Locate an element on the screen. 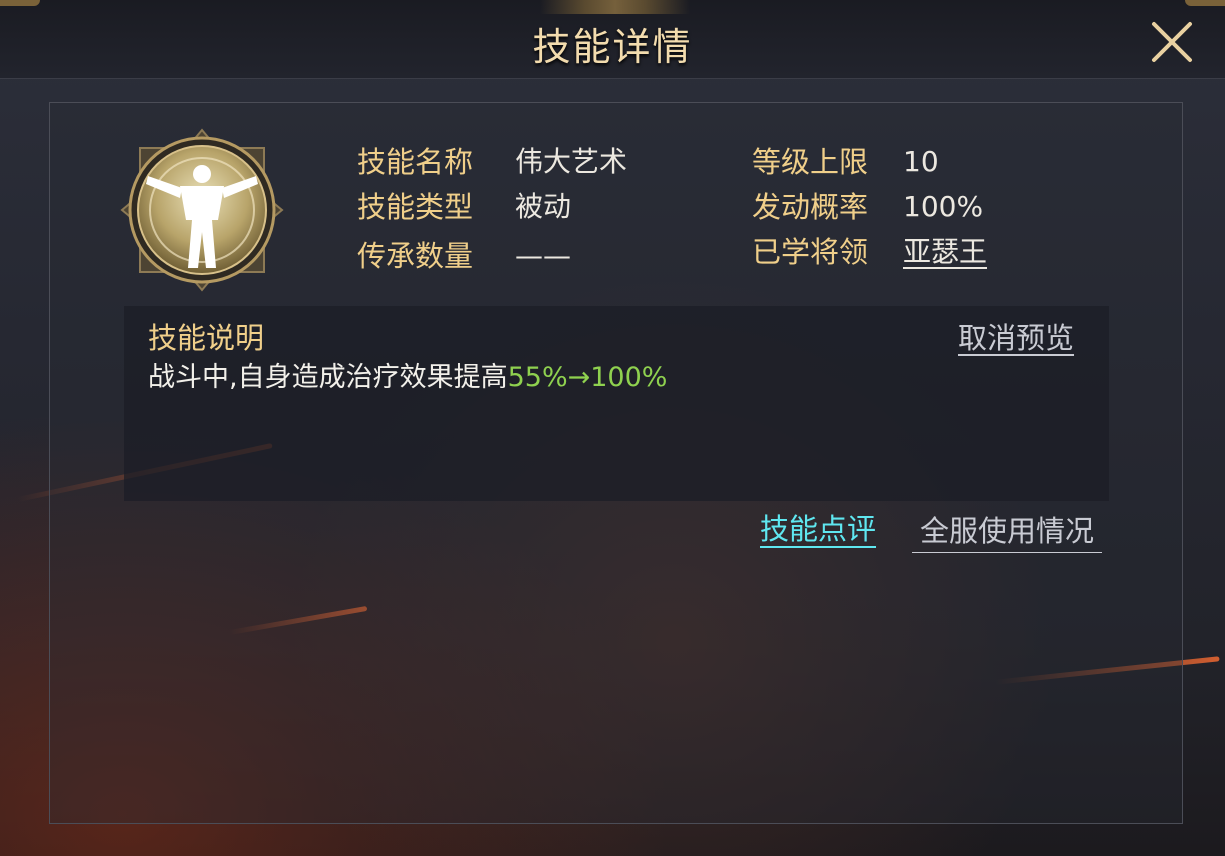 The height and width of the screenshot is (856, 1225). description-text: 战斗中,自身造成治疗效果提高55%→100% is located at coordinates (407, 378).